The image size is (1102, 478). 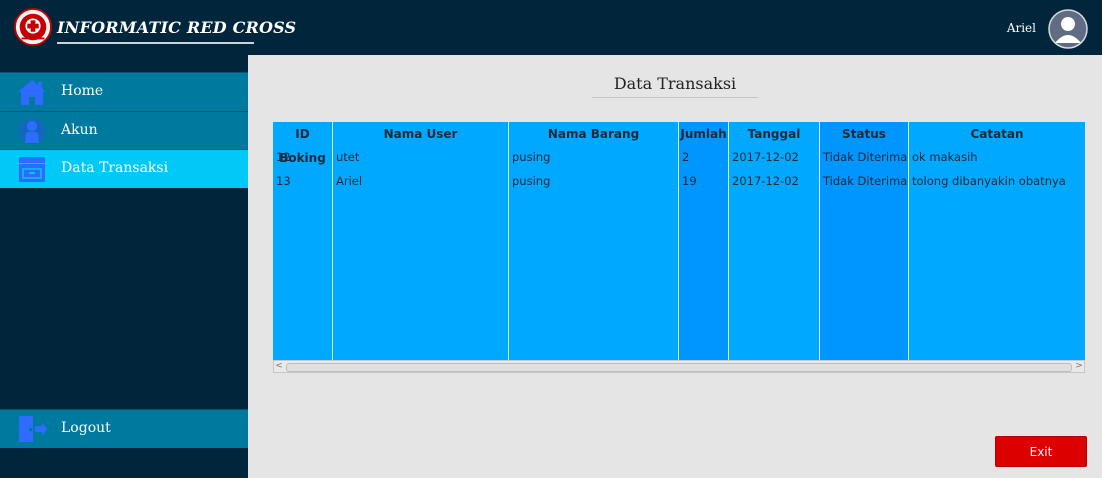 What do you see at coordinates (279, 366) in the screenshot?
I see `scroll-left-arrow-icon: <` at bounding box center [279, 366].